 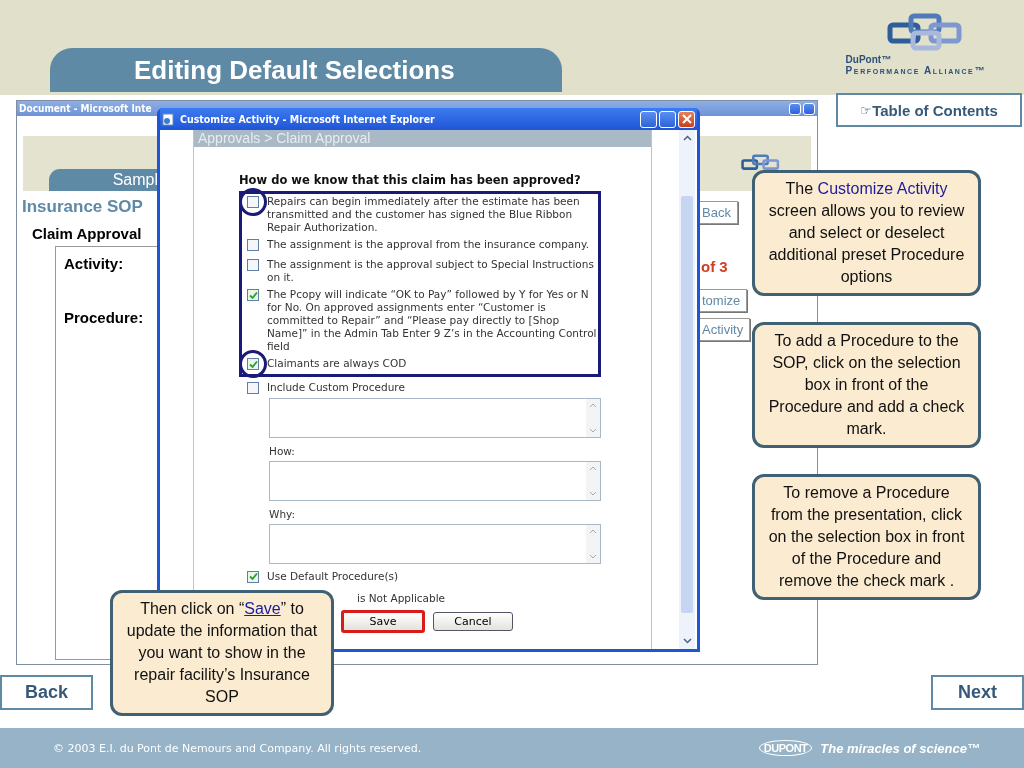 What do you see at coordinates (977, 692) in the screenshot?
I see `next-button: Next` at bounding box center [977, 692].